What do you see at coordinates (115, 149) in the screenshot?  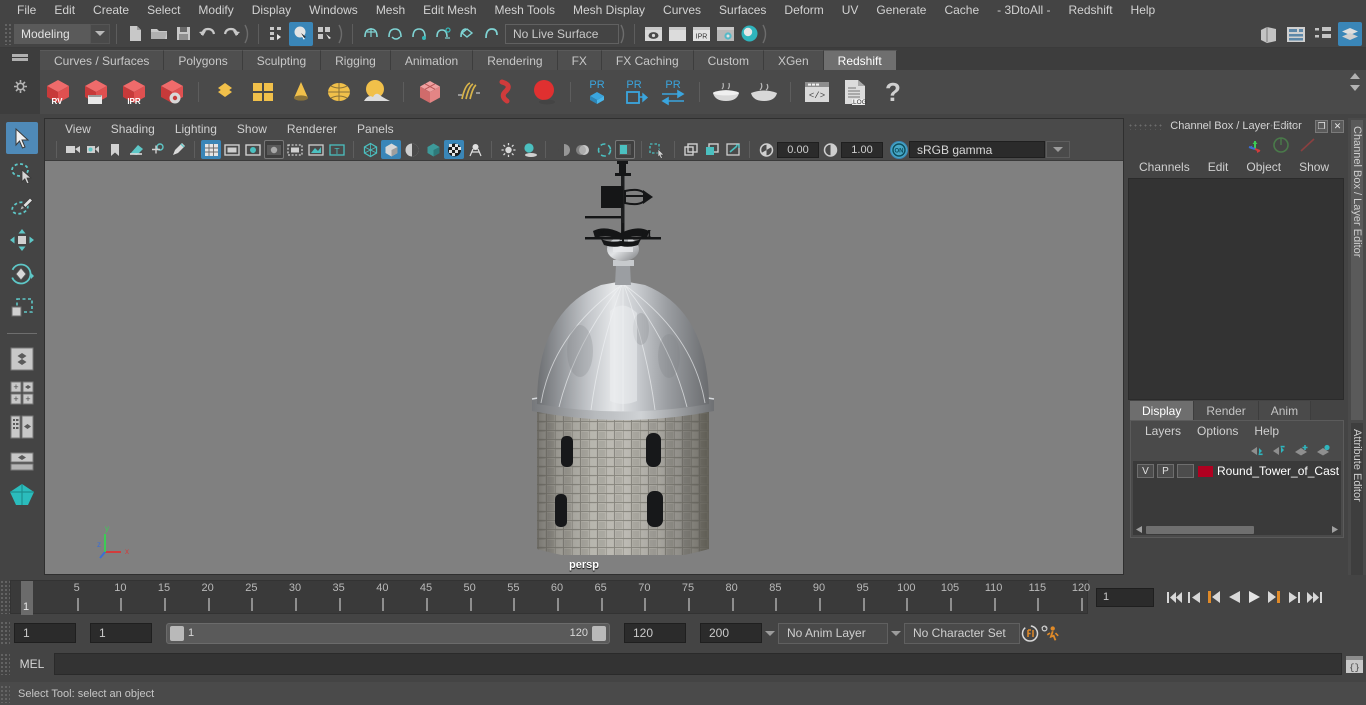 I see `bookmark-icon` at bounding box center [115, 149].